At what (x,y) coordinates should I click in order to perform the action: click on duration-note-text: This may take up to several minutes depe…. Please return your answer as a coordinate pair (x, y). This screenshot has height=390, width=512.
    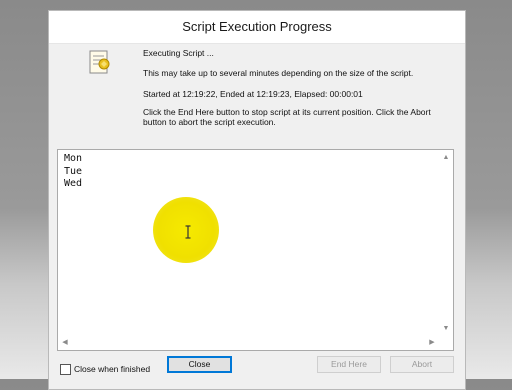
    Looking at the image, I should click on (278, 73).